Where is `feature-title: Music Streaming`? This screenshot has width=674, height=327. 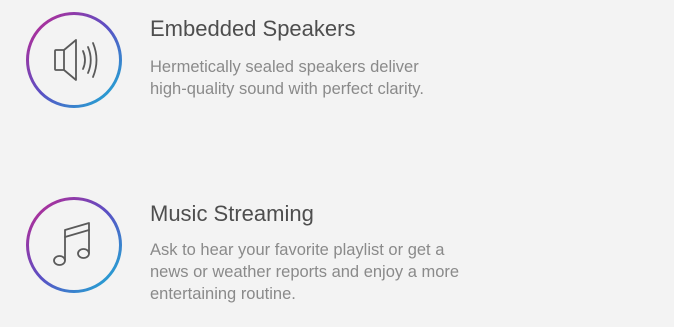 feature-title: Music Streaming is located at coordinates (232, 213).